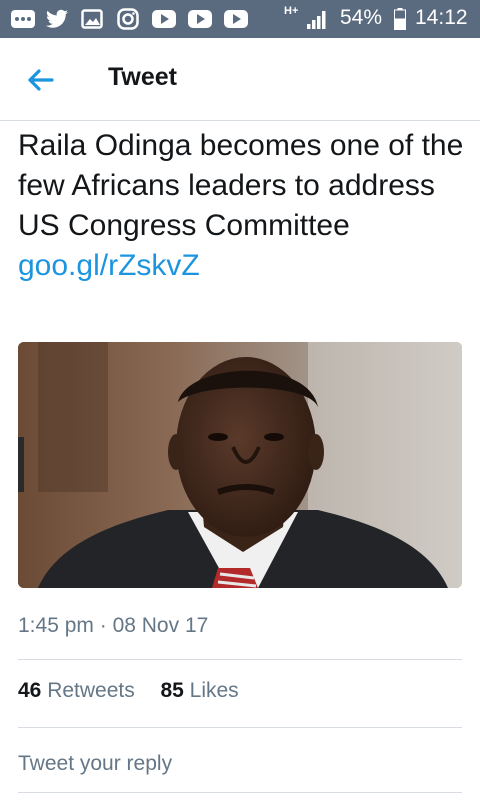  What do you see at coordinates (317, 19) in the screenshot?
I see `signal-icon` at bounding box center [317, 19].